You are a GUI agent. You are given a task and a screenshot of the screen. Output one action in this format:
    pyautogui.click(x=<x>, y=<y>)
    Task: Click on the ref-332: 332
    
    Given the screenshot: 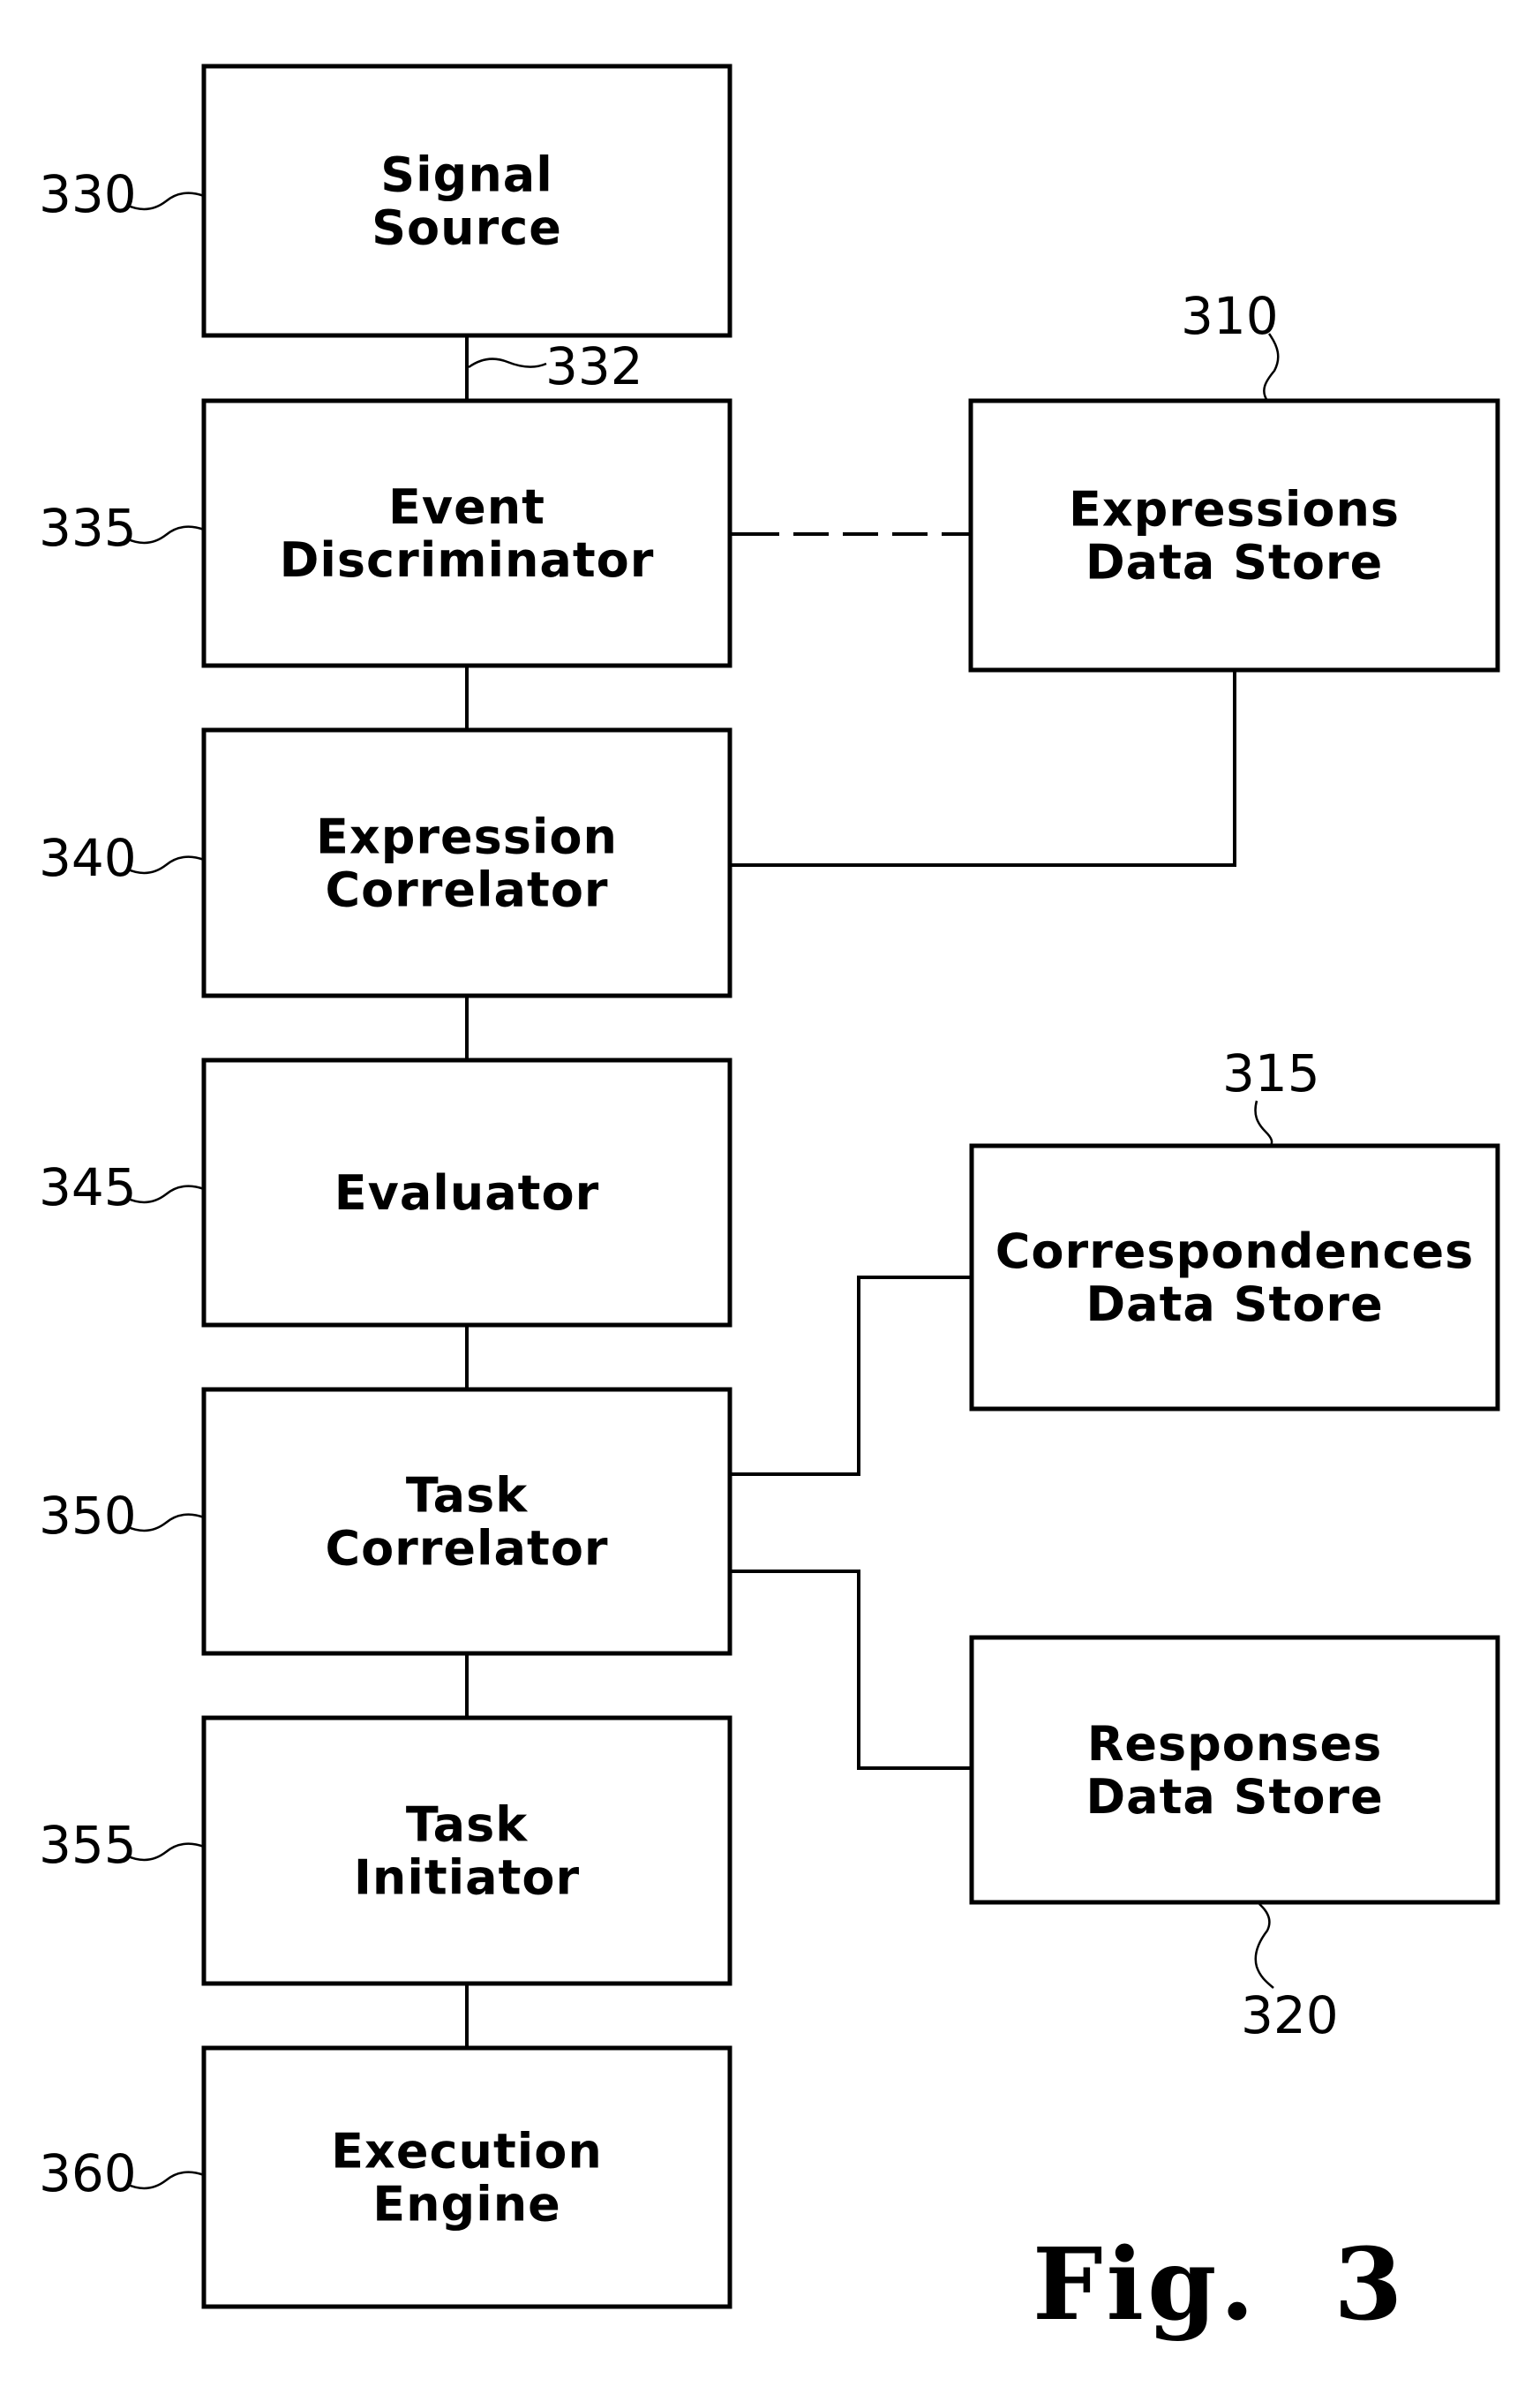 What is the action you would take?
    pyautogui.click(x=594, y=366)
    